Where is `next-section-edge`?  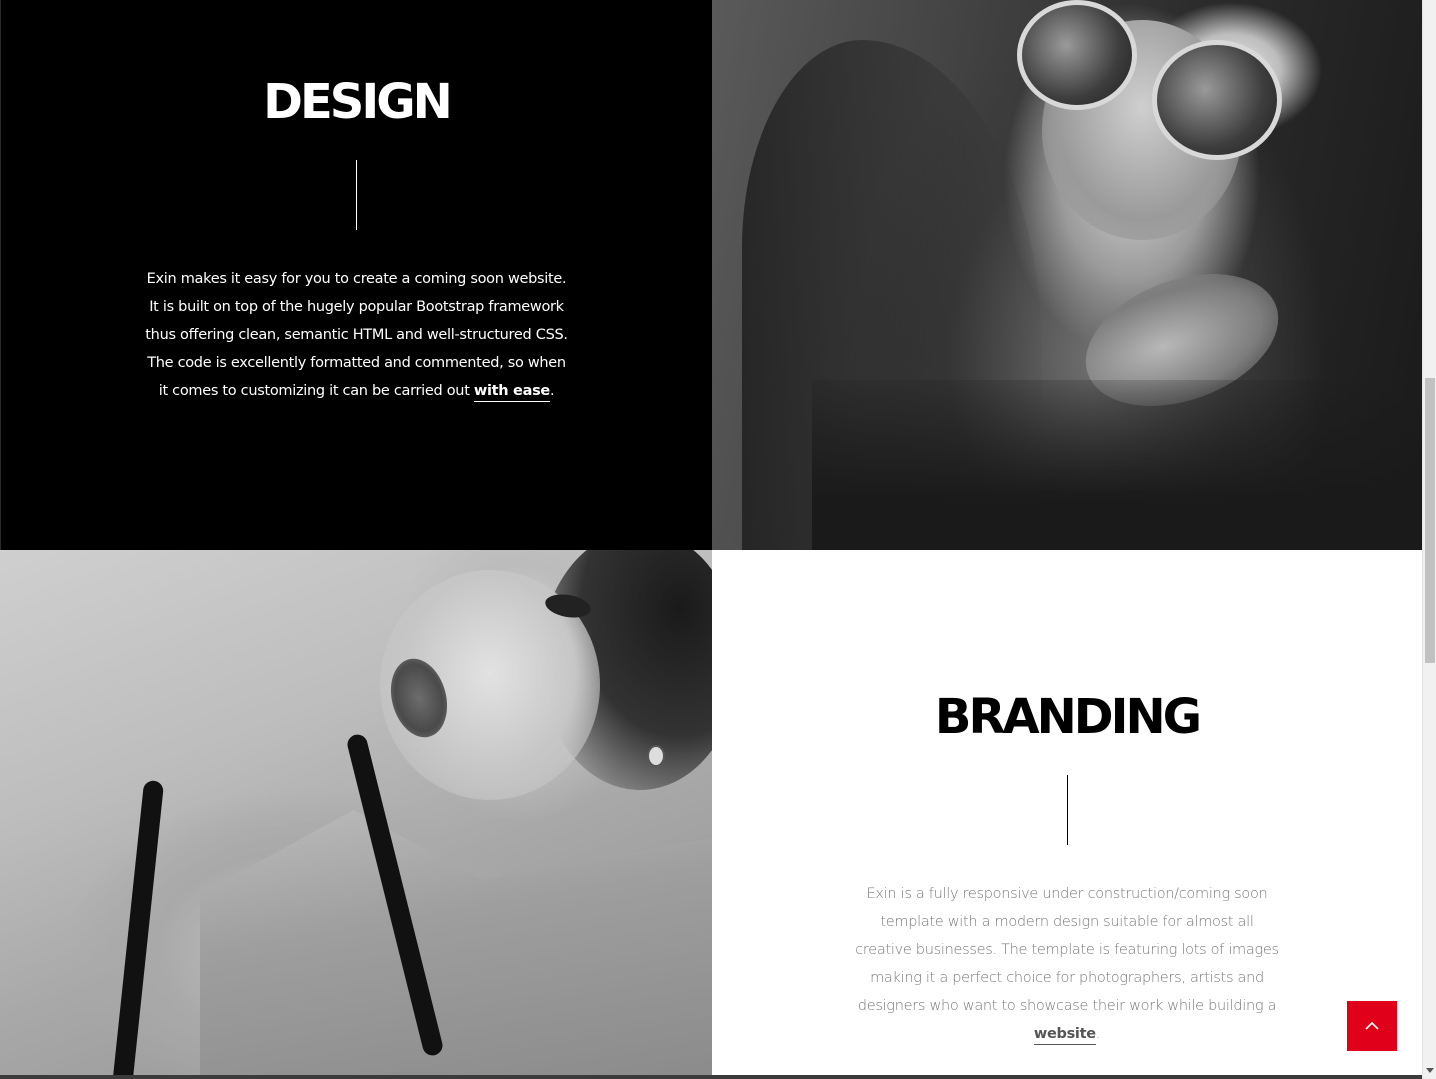 next-section-edge is located at coordinates (711, 1077).